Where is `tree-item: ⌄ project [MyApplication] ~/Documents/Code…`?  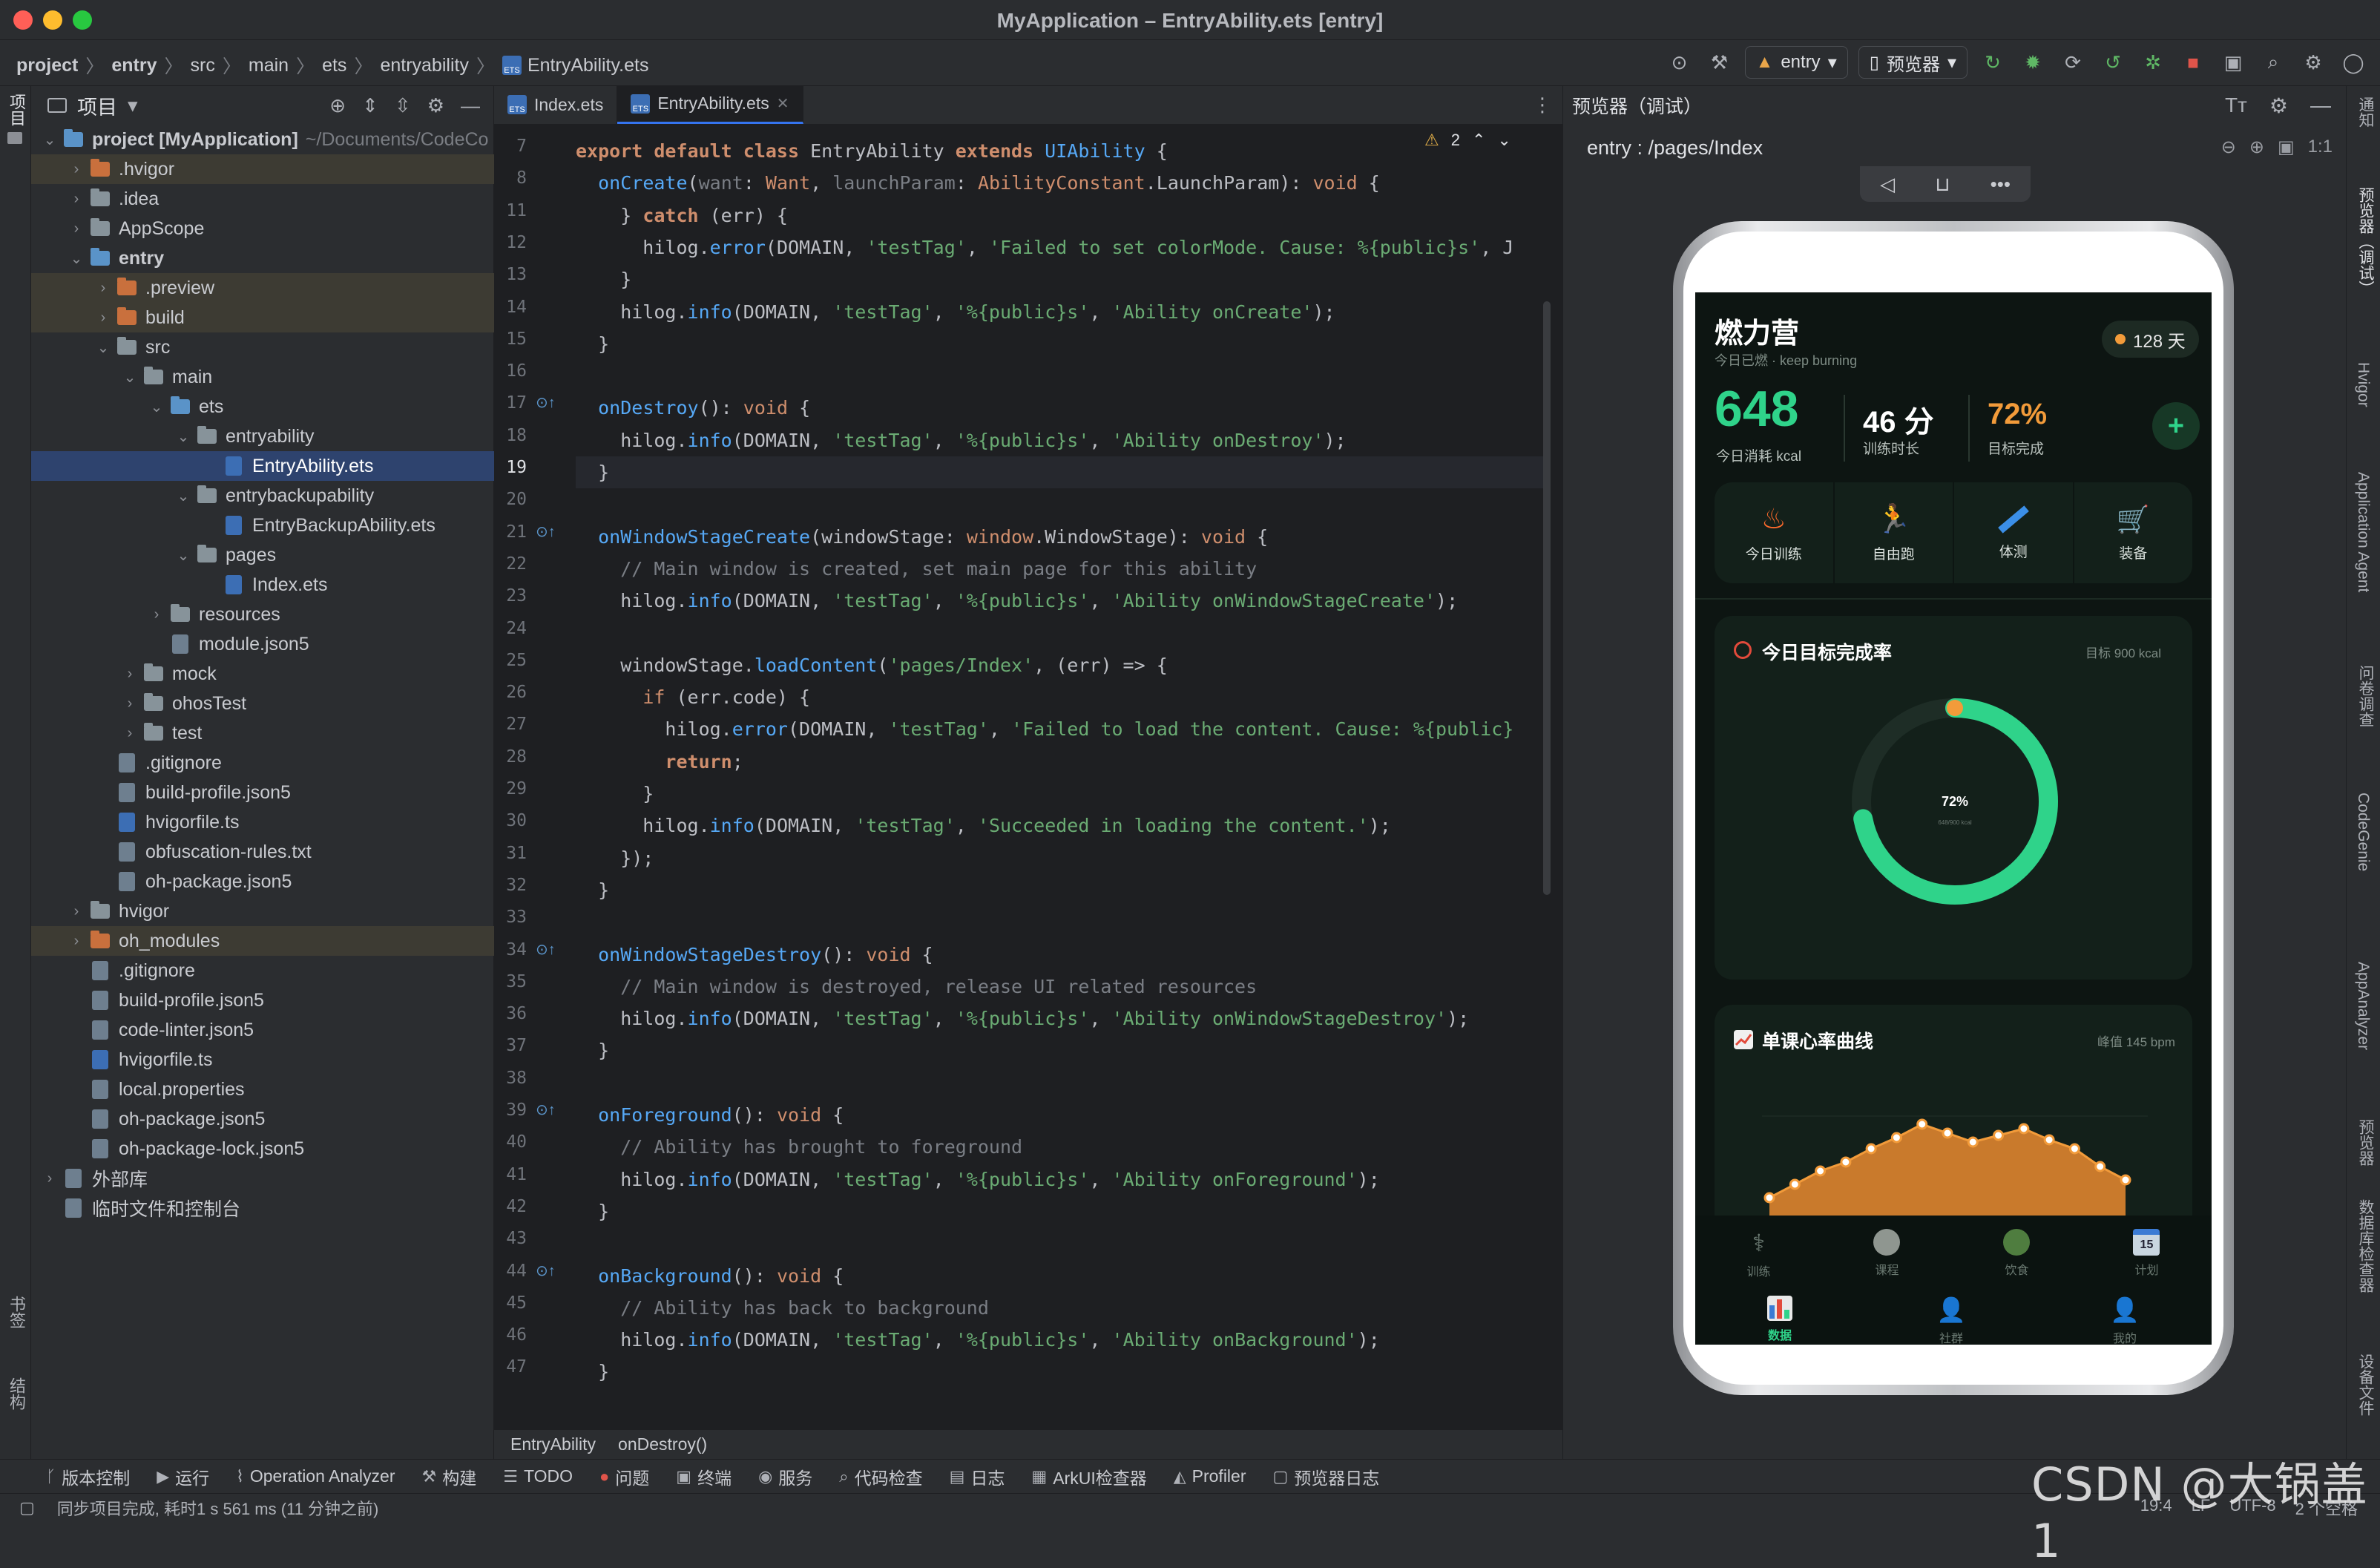 tree-item: ⌄ project [MyApplication] ~/Documents/Code… is located at coordinates (263, 139).